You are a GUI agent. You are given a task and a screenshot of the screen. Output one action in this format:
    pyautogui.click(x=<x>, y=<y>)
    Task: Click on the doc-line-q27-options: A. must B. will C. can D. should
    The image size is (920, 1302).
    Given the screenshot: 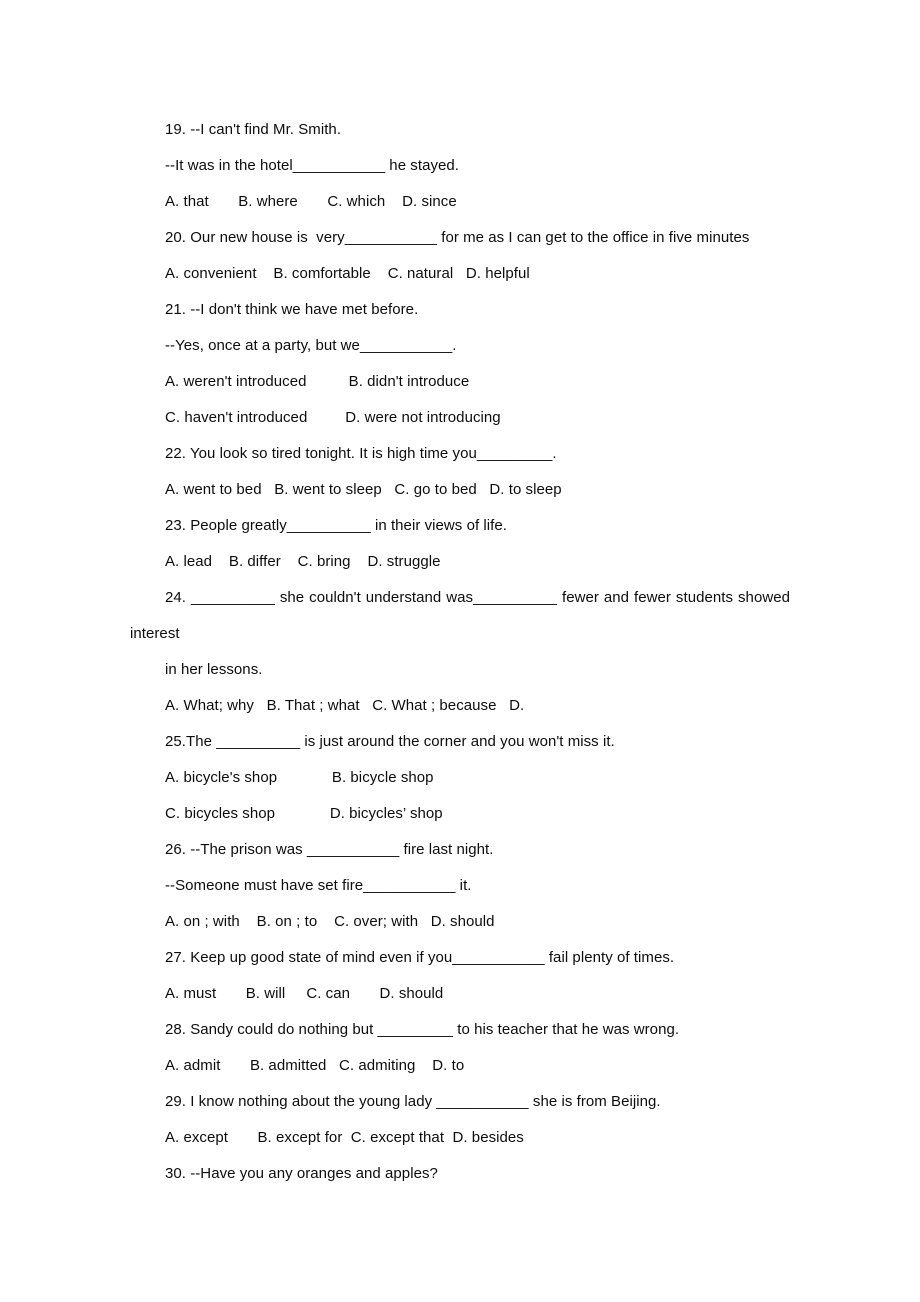 What is the action you would take?
    pyautogui.click(x=304, y=993)
    